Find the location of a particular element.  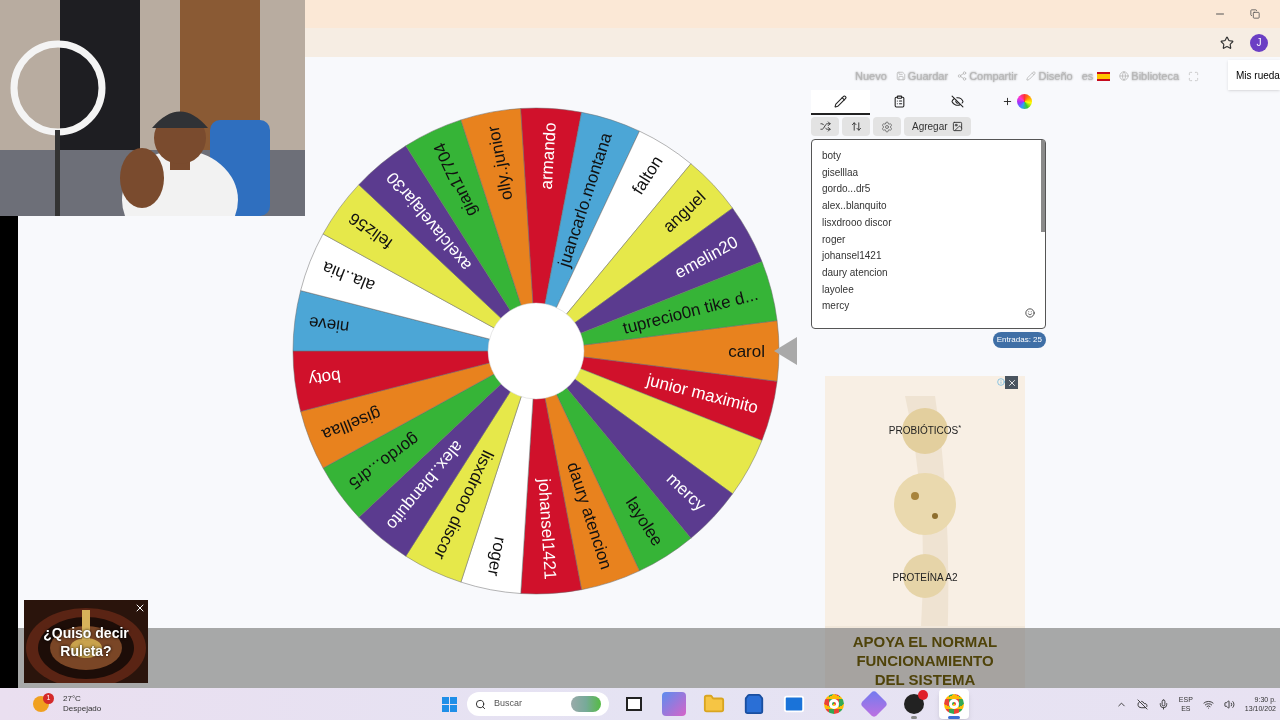

ad-close-button is located at coordinates (1011, 382).